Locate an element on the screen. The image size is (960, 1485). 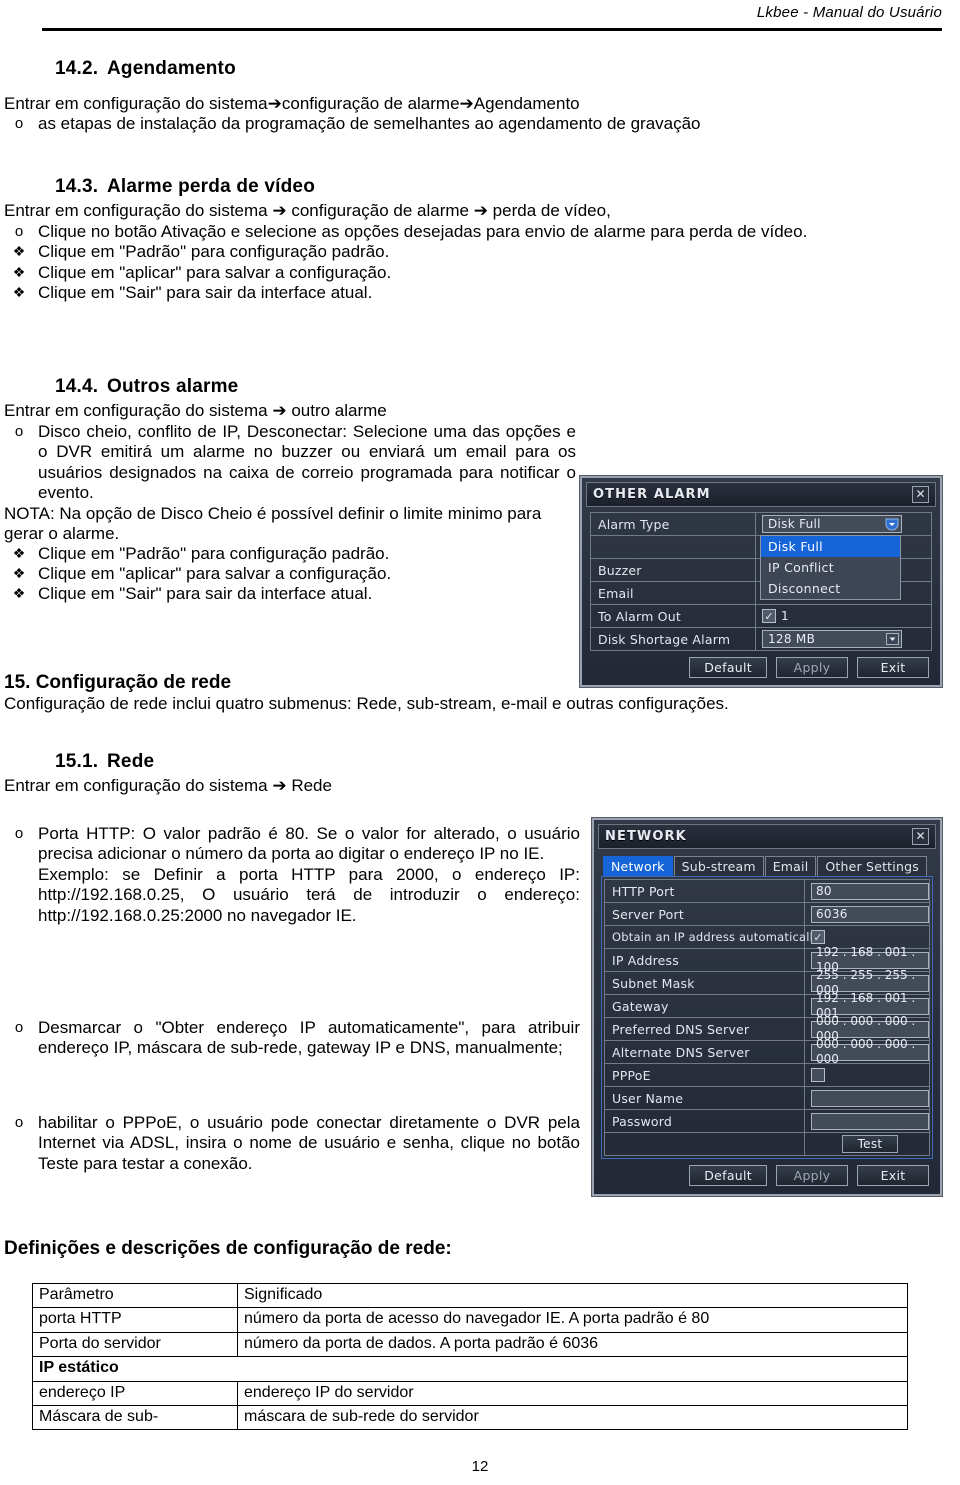
alarm-type-dropdown-list: Disk Full IP Conflict Disconnect is located at coordinates (830, 567).